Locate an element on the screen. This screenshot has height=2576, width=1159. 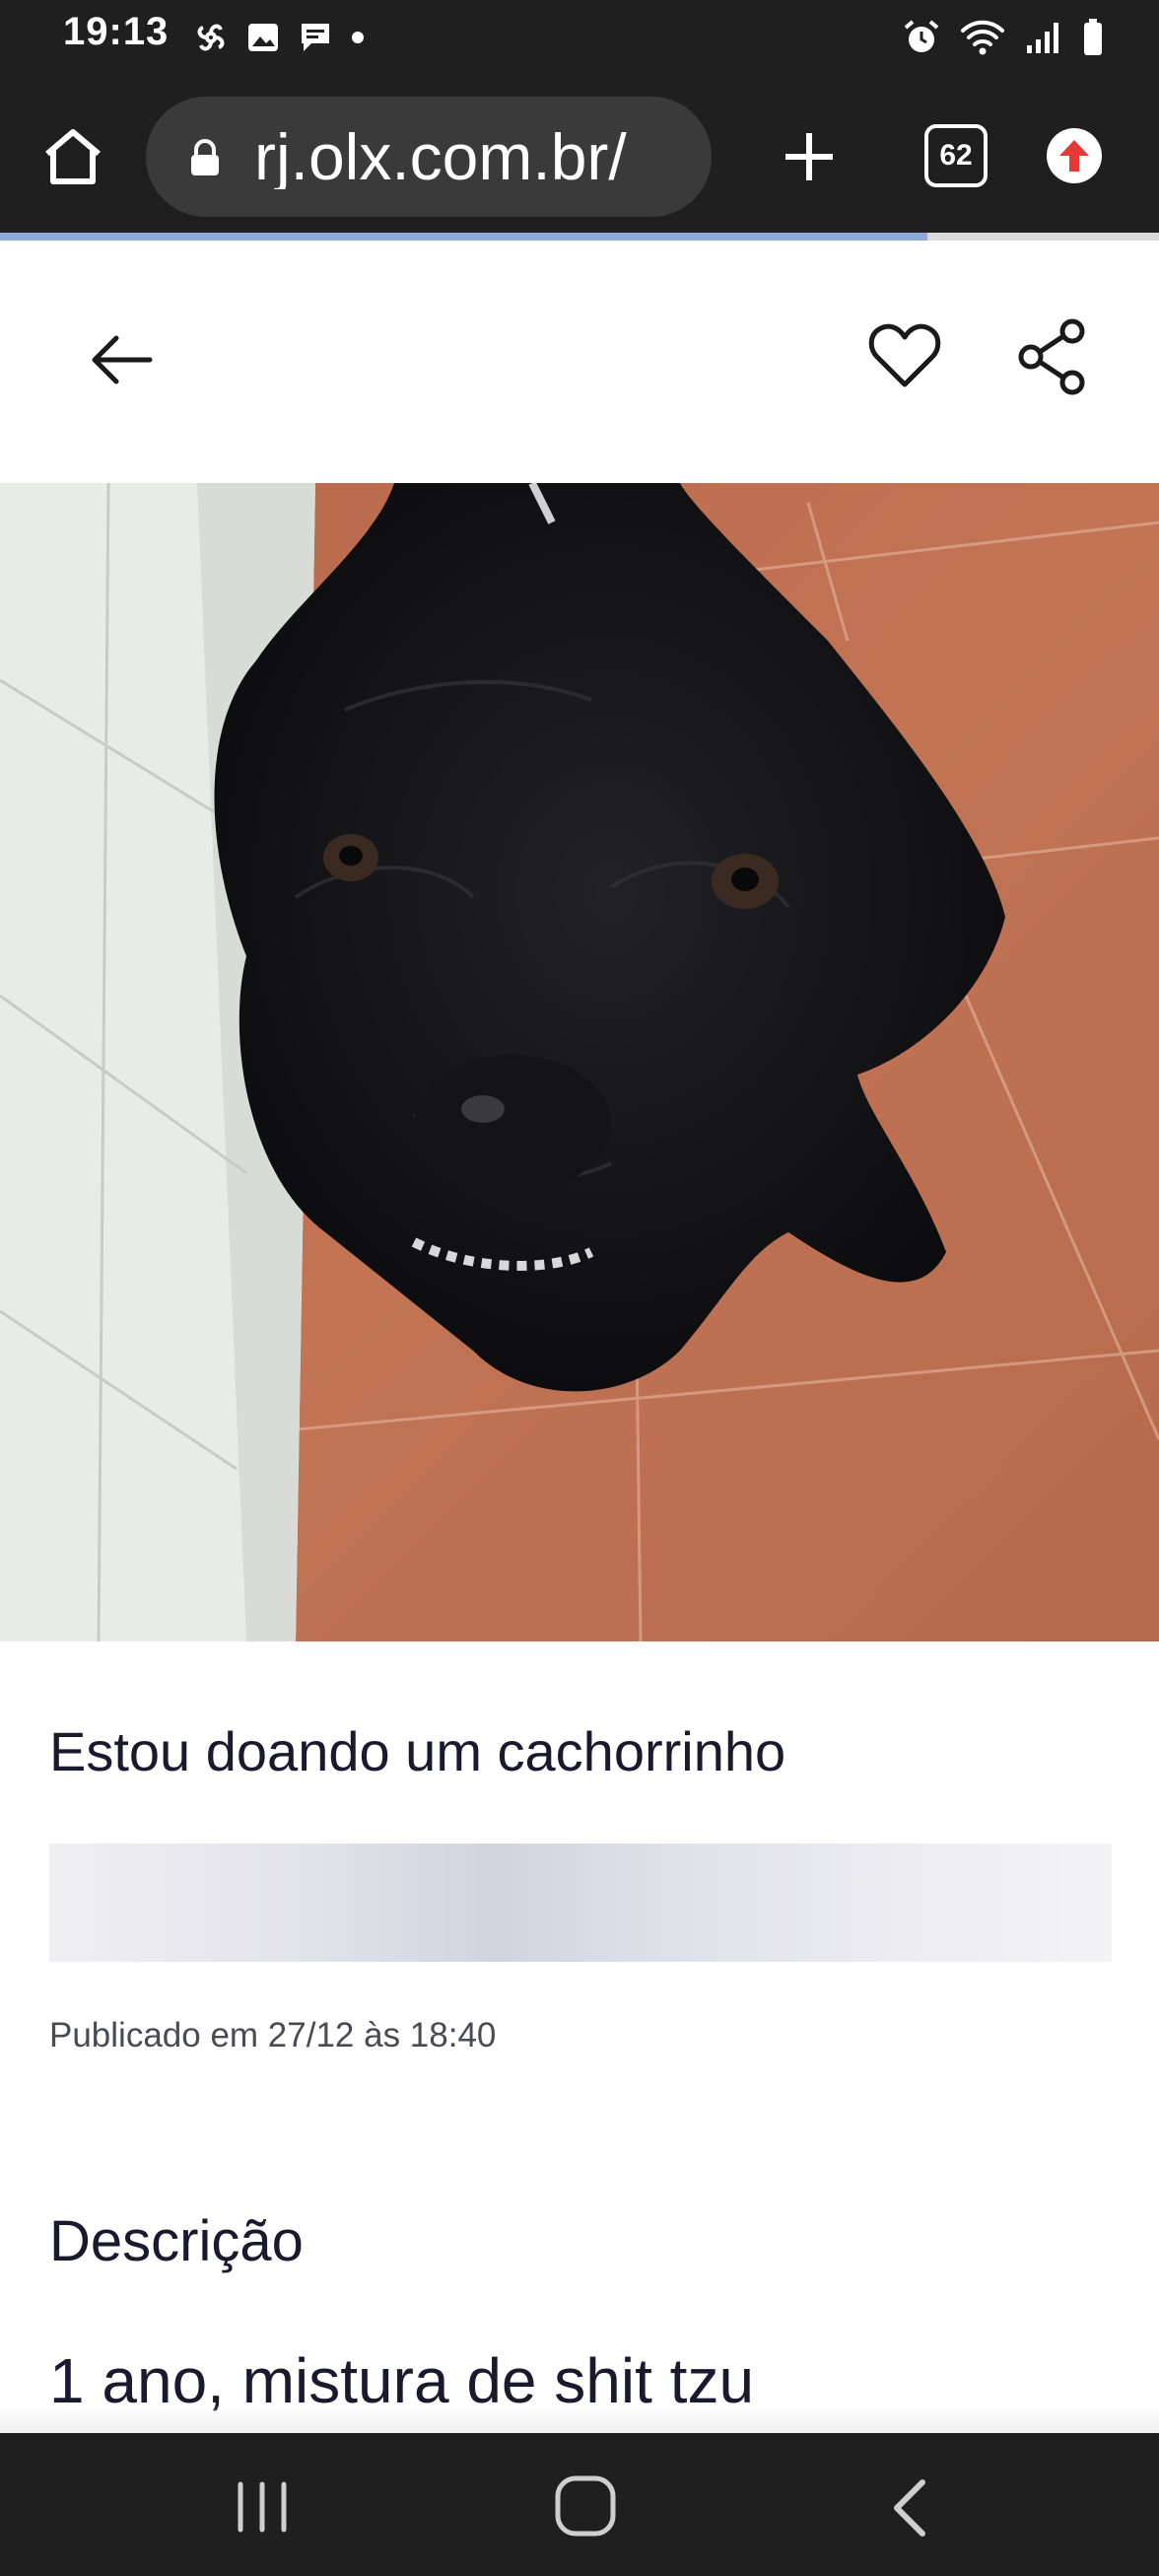
recent-apps-icon is located at coordinates (263, 2507).